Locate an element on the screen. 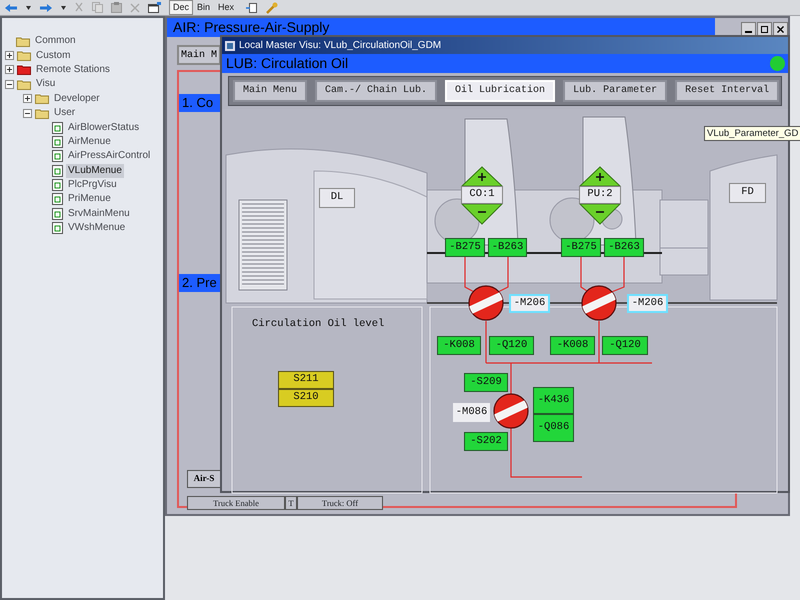 This screenshot has height=600, width=800. level-switch: S211 is located at coordinates (306, 380).